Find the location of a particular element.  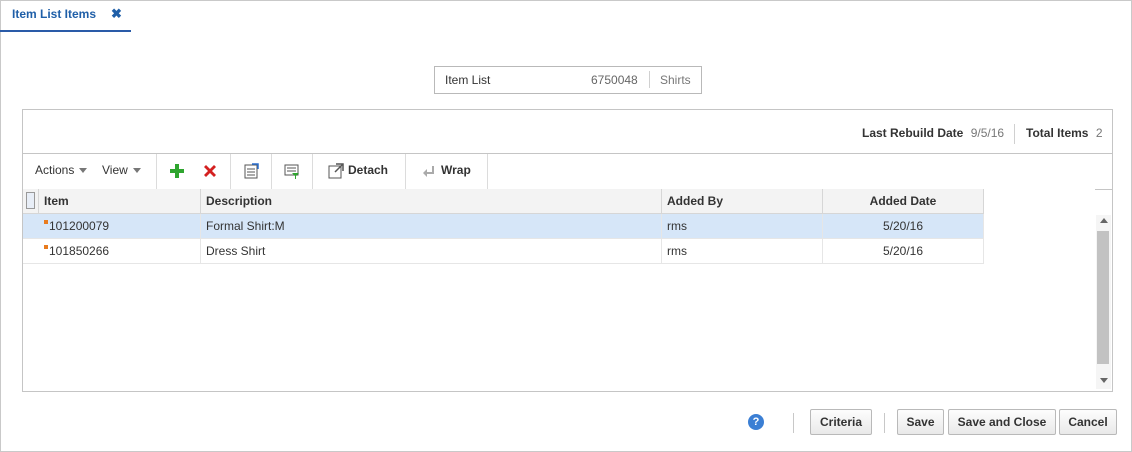

wrap-label: Wrap is located at coordinates (456, 170).